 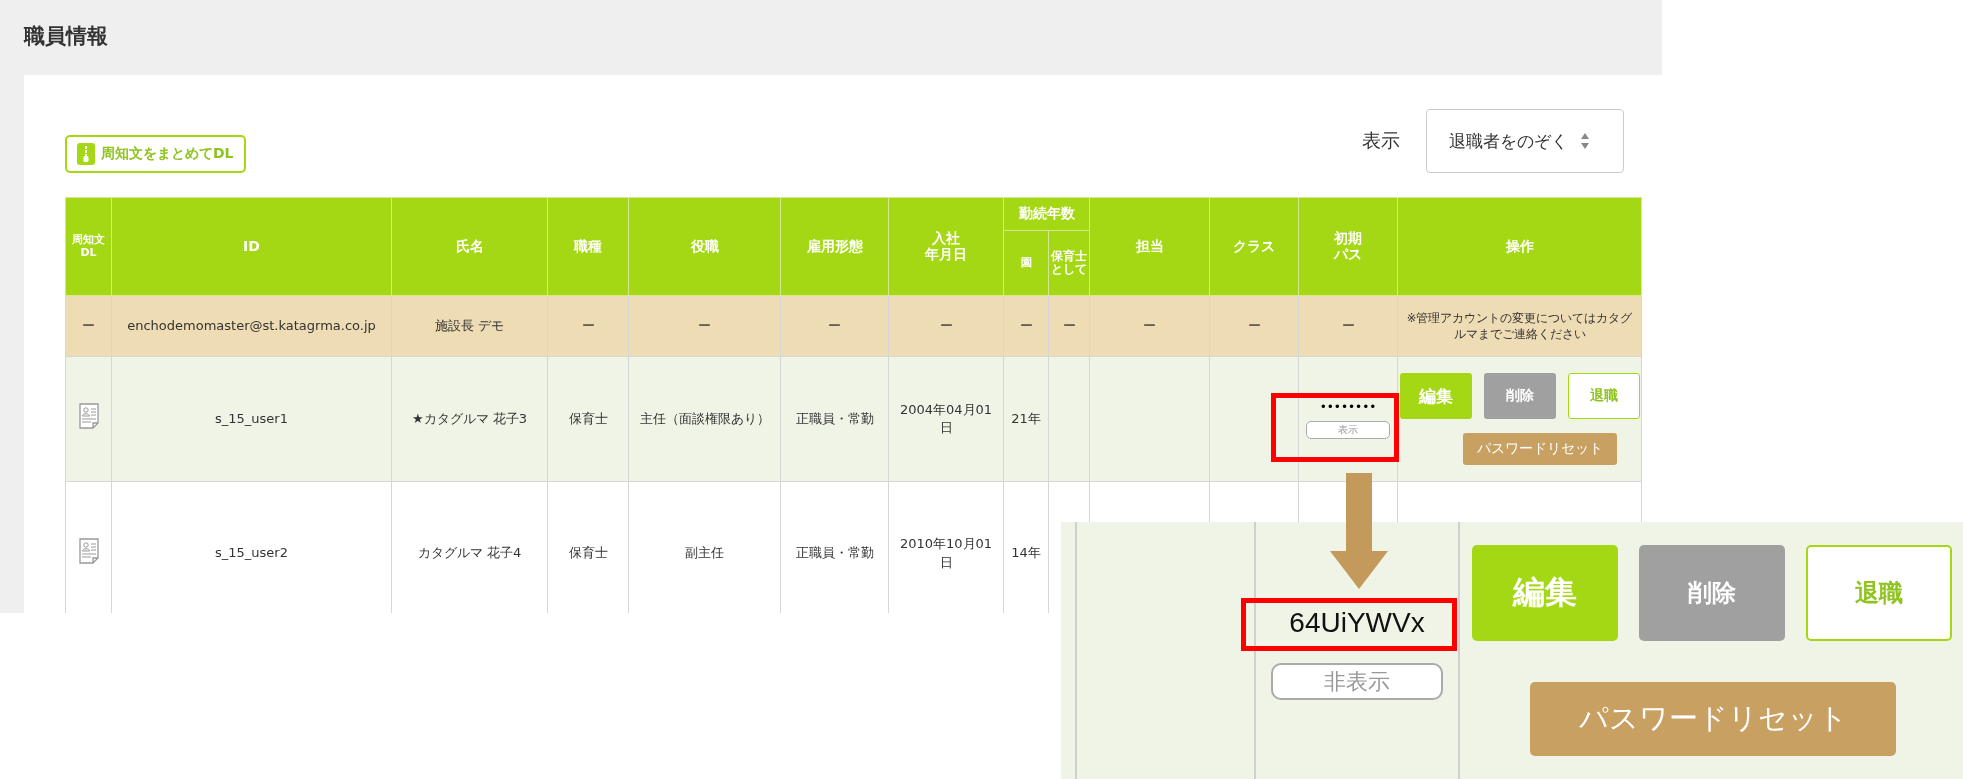 I want to click on page-title: 職員情報, so click(x=65, y=36).